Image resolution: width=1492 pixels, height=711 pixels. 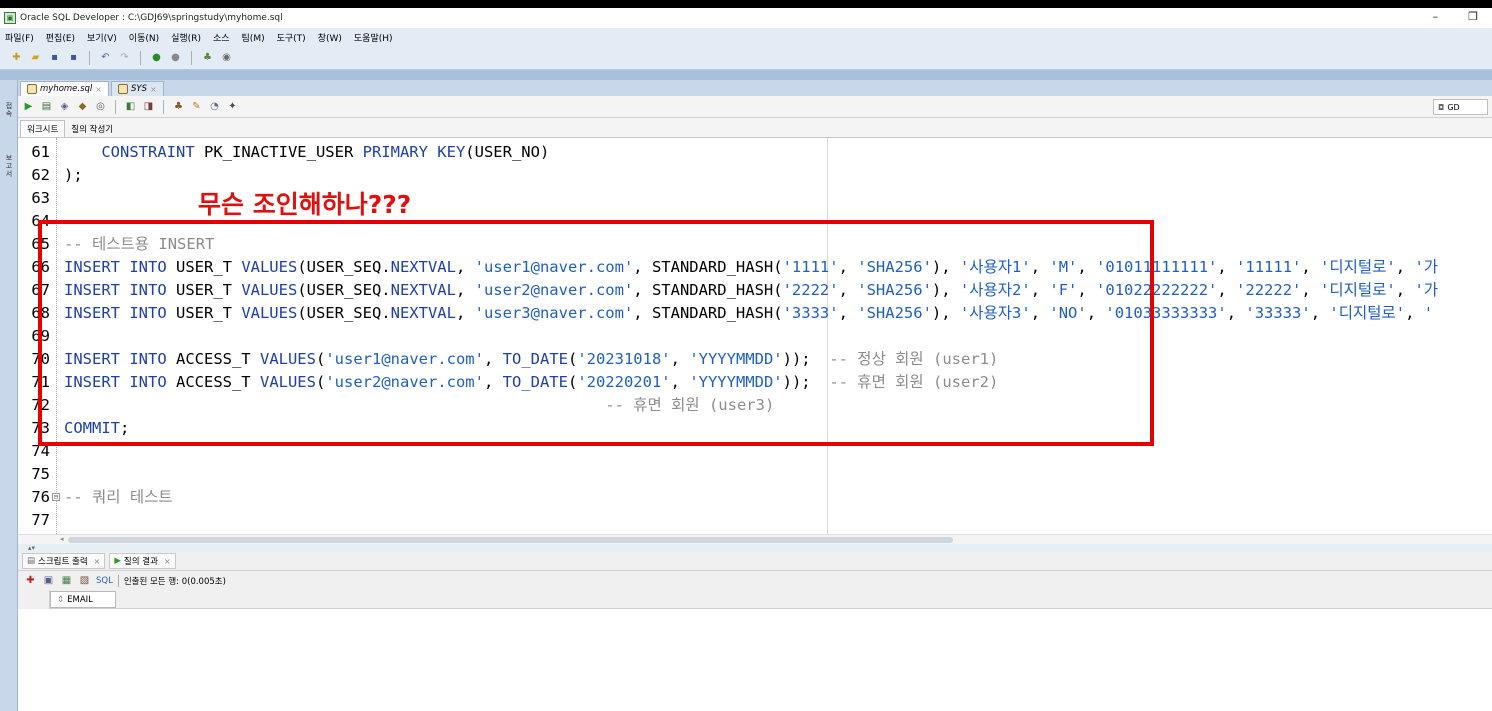 What do you see at coordinates (28, 106) in the screenshot?
I see `run-statement-icon: ▶` at bounding box center [28, 106].